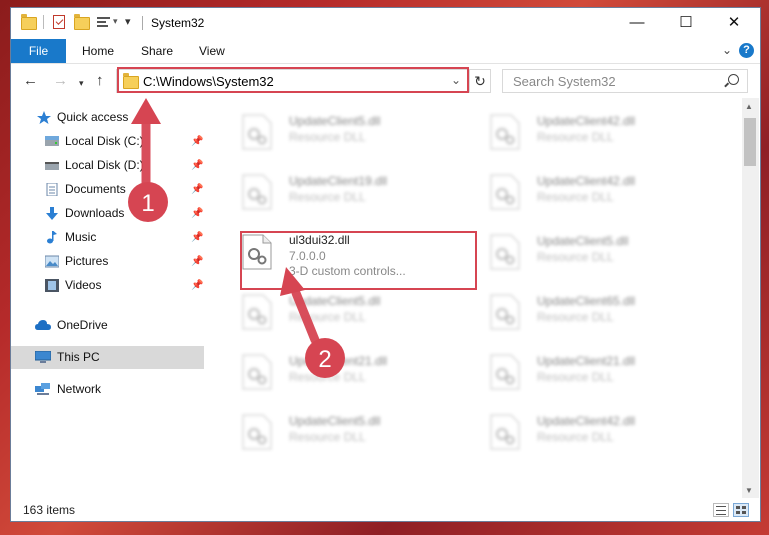 The width and height of the screenshot is (769, 535). What do you see at coordinates (348, 192) in the screenshot?
I see `file-tile: UpdateClient19.dll Resource DLL` at bounding box center [348, 192].